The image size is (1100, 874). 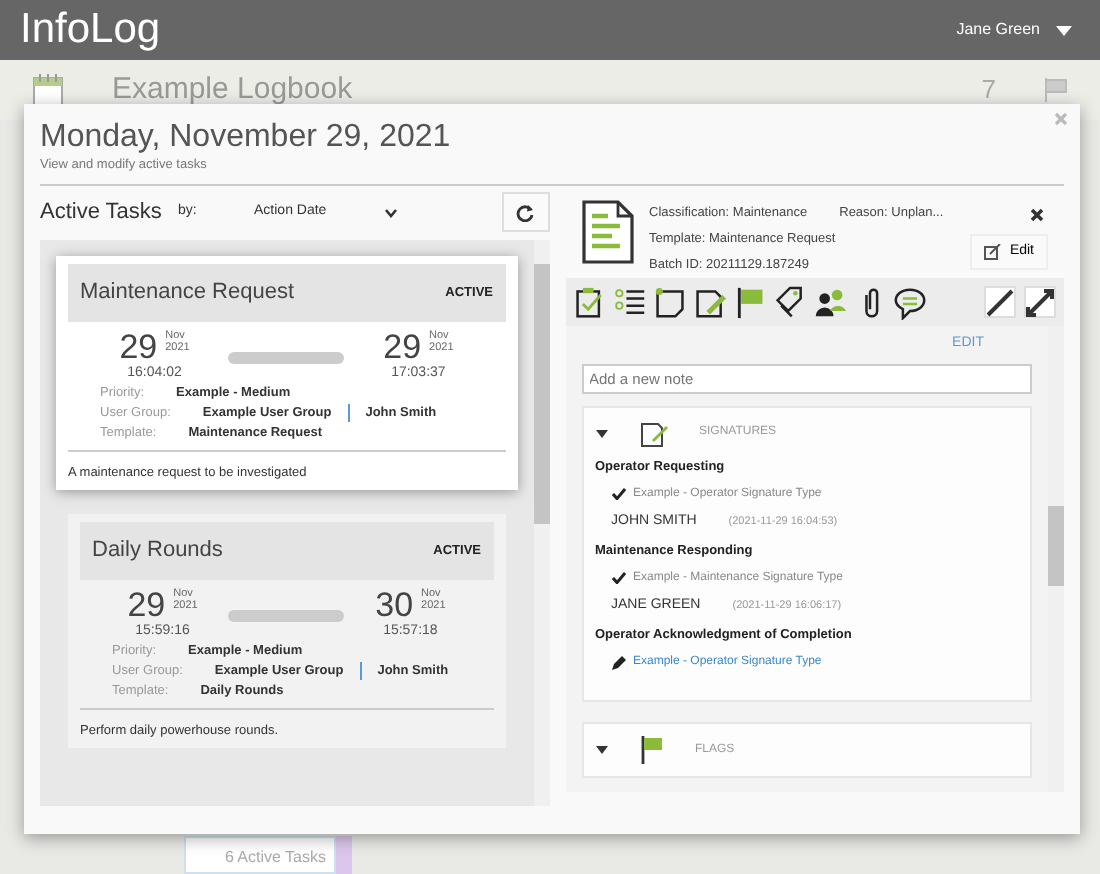 I want to click on collapse-button, so click(x=1000, y=302).